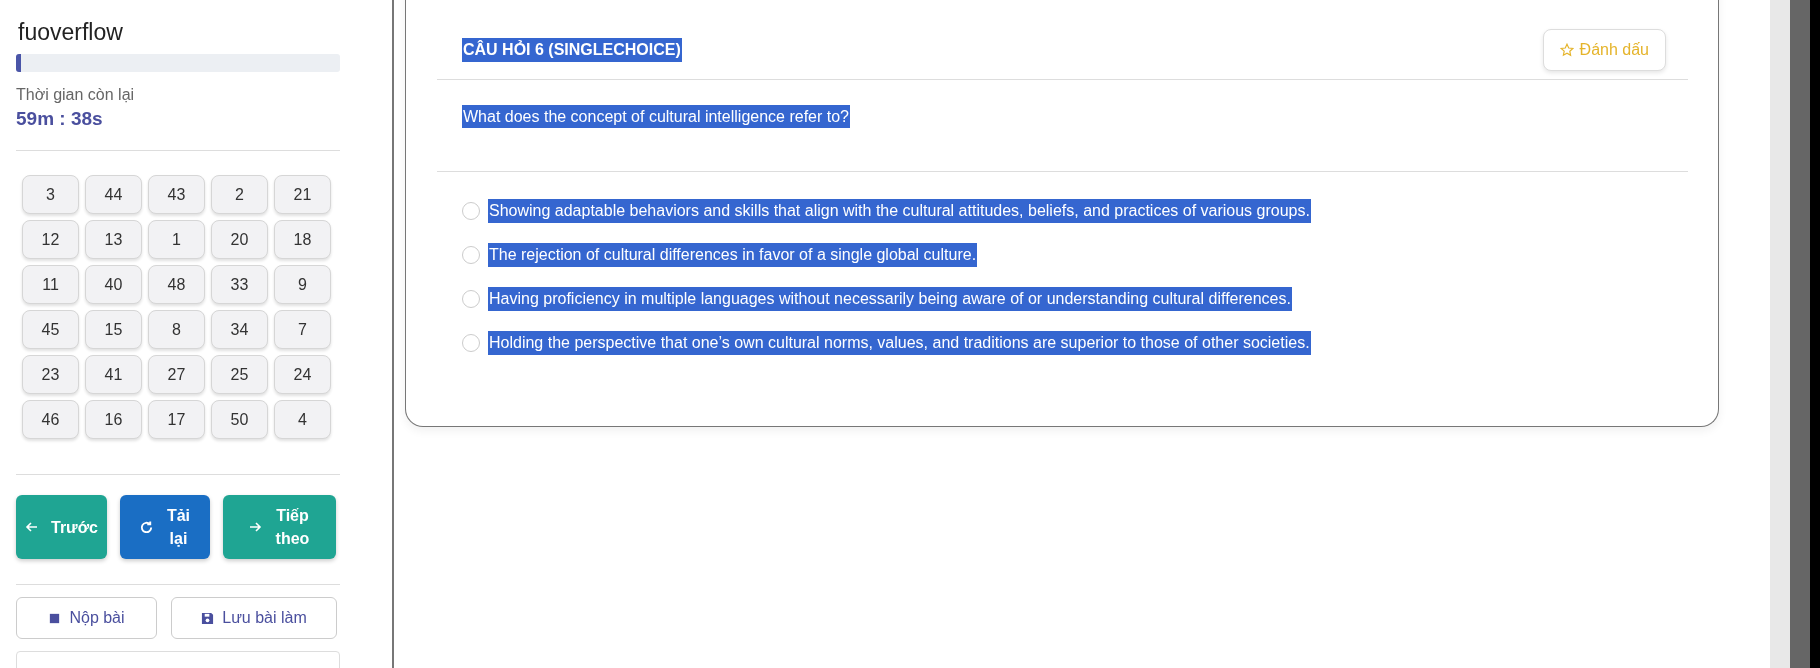 Image resolution: width=1820 pixels, height=668 pixels. What do you see at coordinates (113, 239) in the screenshot?
I see `question-number-button: 13` at bounding box center [113, 239].